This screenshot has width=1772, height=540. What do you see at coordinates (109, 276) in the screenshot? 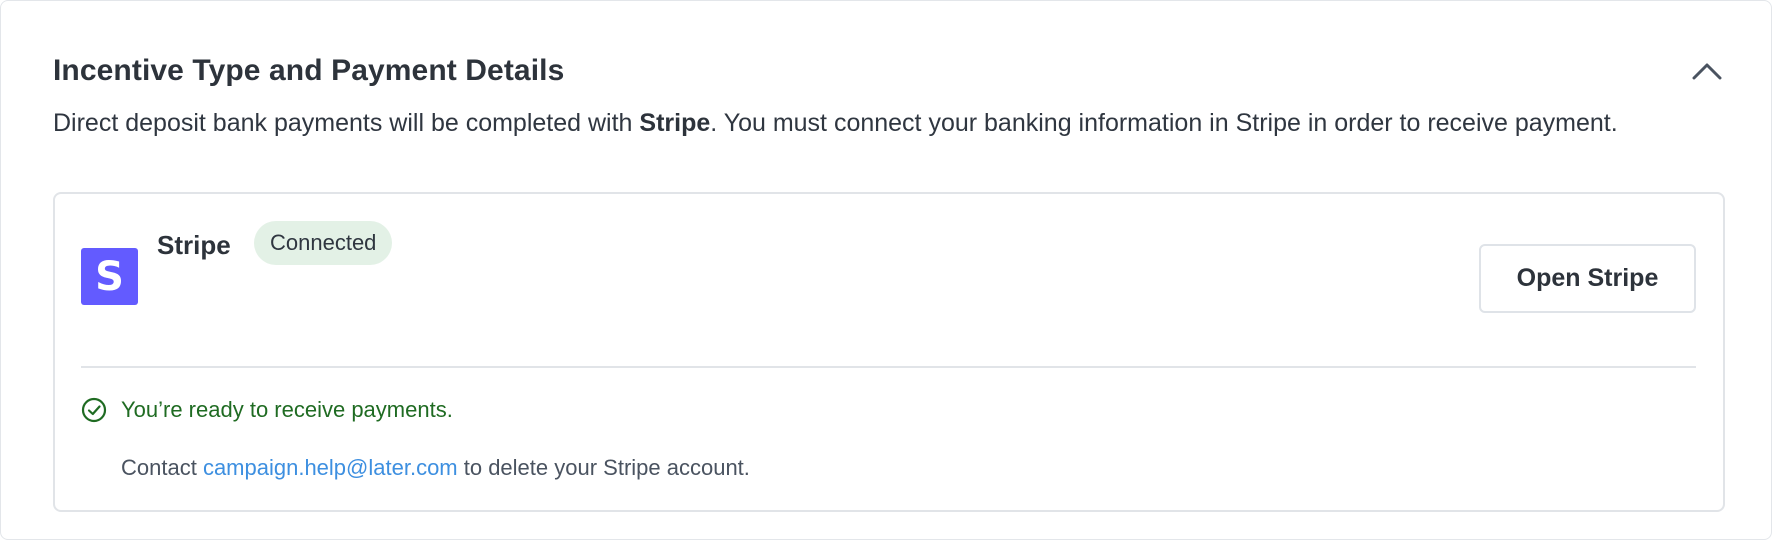
I see `stripe-logo: S` at bounding box center [109, 276].